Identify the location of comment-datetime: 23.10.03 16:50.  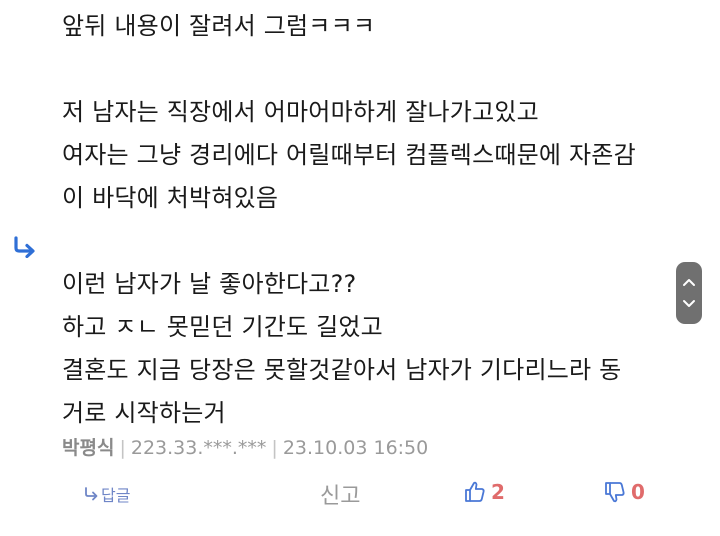
(355, 448).